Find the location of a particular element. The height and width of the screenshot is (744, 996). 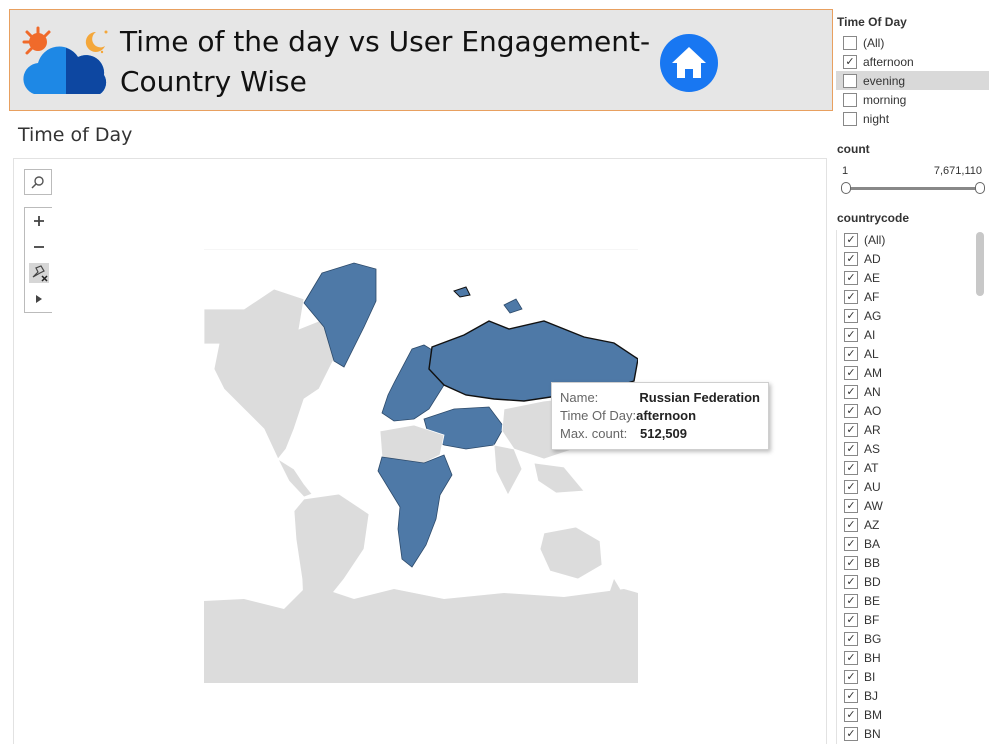

countrycode-option: ✓ AD is located at coordinates (906, 258).